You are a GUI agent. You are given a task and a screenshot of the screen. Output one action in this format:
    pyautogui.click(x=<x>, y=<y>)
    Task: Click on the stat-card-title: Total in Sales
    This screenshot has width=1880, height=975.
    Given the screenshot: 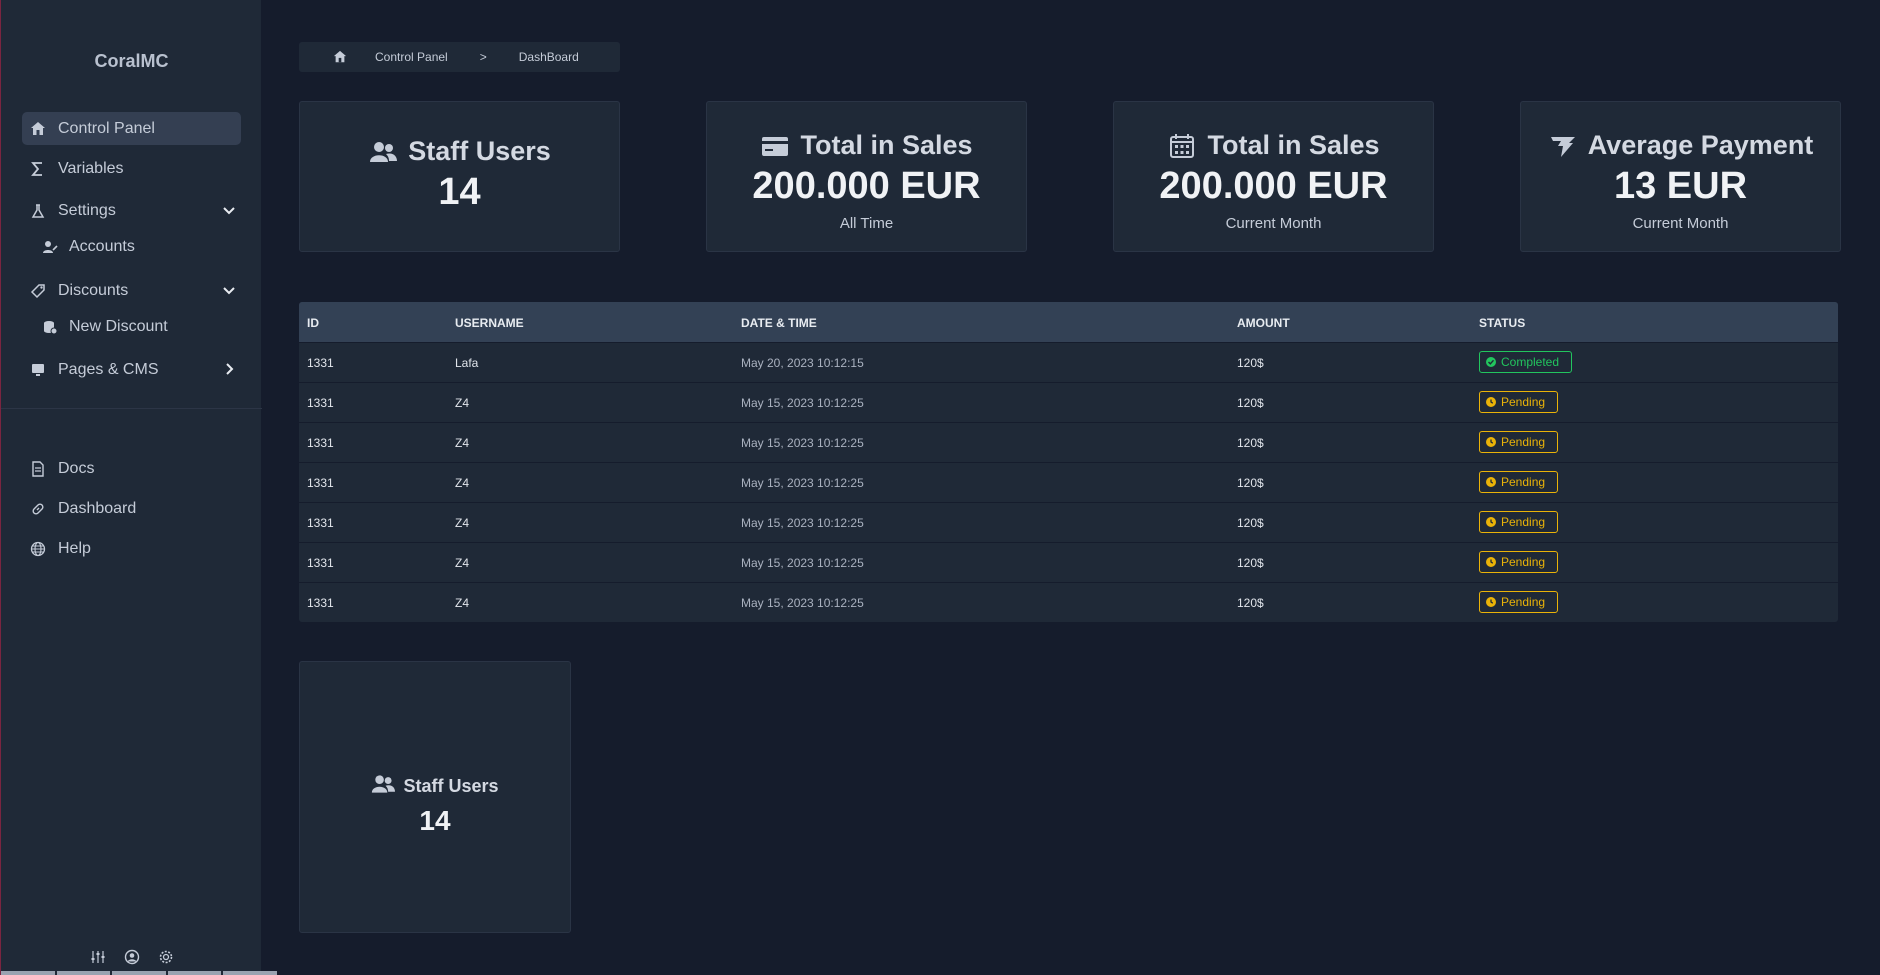 What is the action you would take?
    pyautogui.click(x=1293, y=145)
    